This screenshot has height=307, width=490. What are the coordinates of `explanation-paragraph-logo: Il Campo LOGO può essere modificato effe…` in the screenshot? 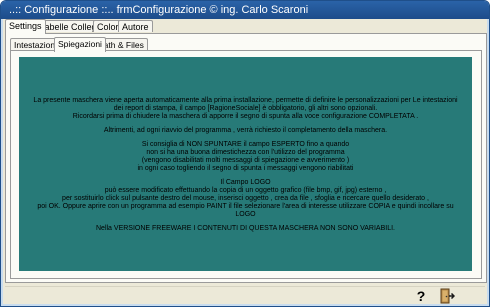 It's located at (245, 199).